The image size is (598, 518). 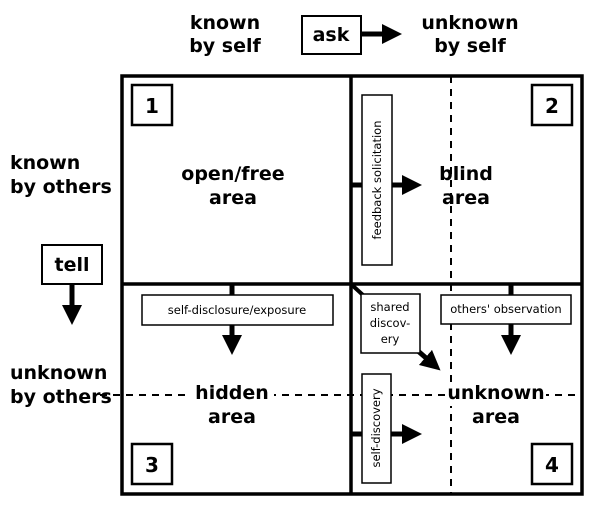 What do you see at coordinates (466, 174) in the screenshot?
I see `blind-area-line1: blind` at bounding box center [466, 174].